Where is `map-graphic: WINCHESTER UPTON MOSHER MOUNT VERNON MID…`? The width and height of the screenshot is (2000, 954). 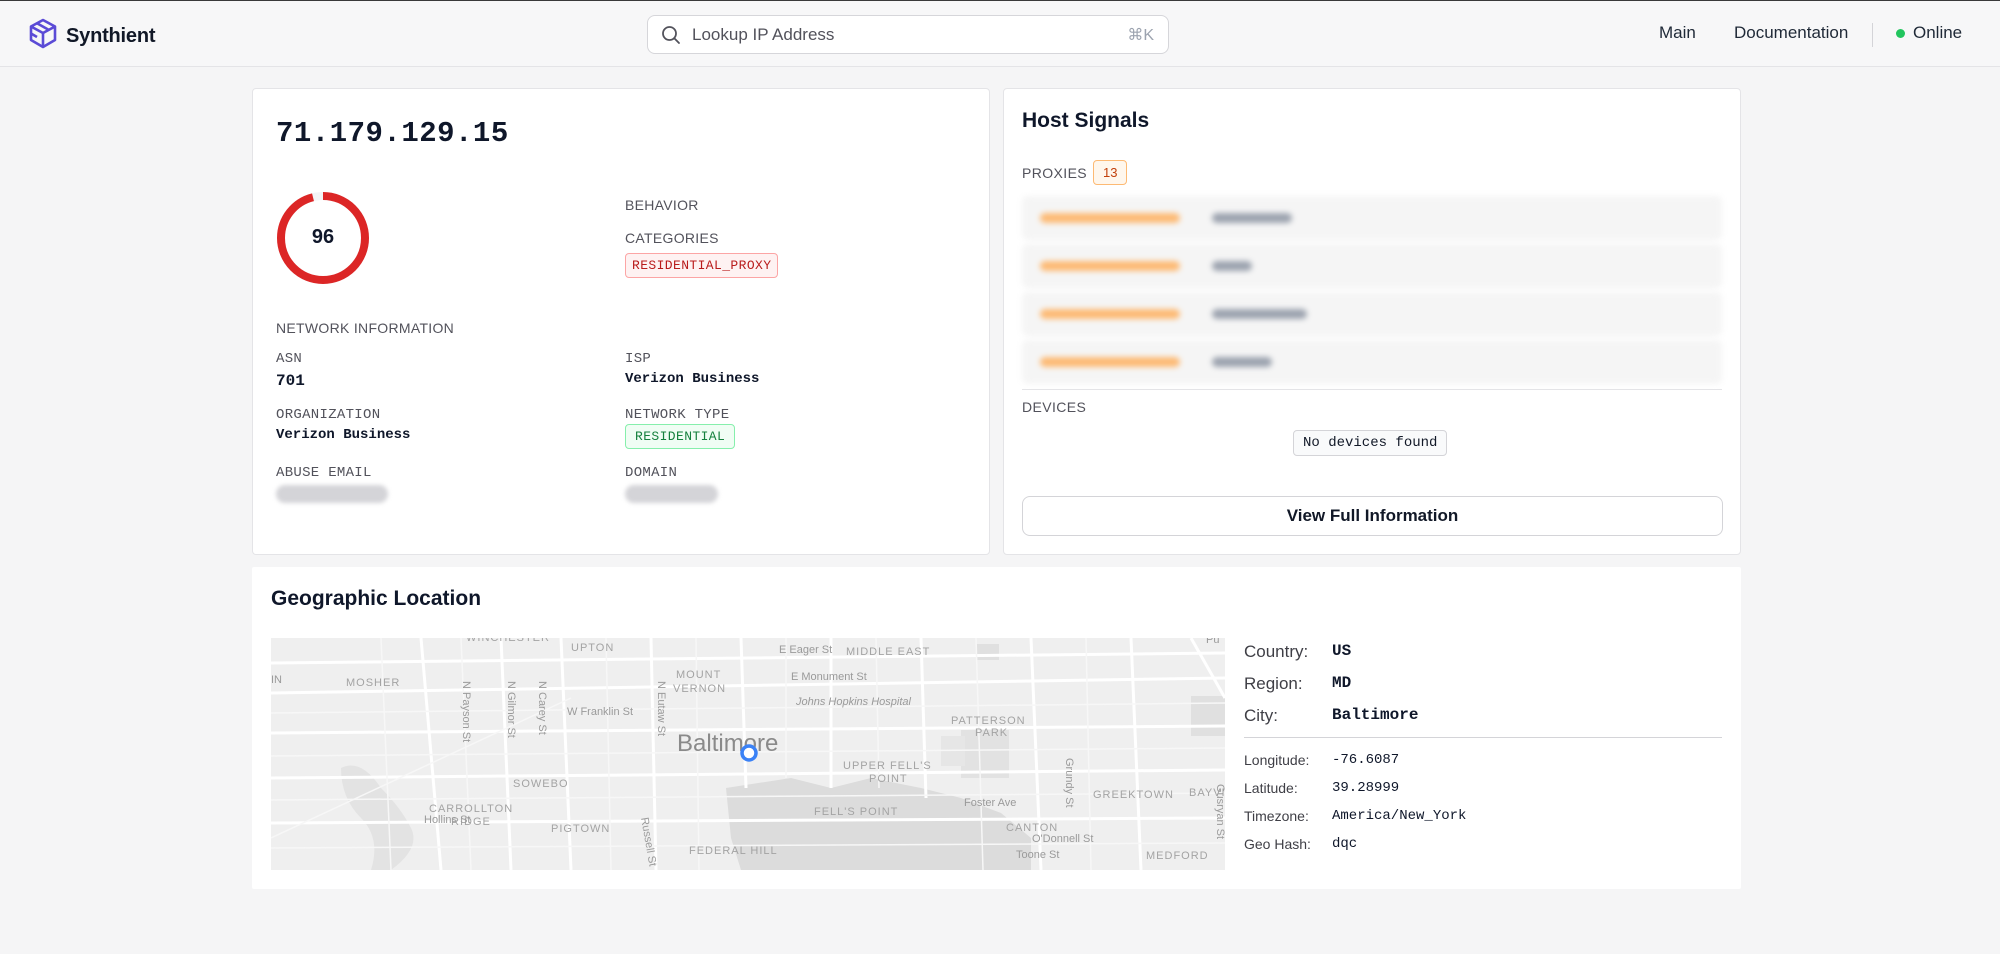
map-graphic: WINCHESTER UPTON MOSHER MOUNT VERNON MID… is located at coordinates (748, 754).